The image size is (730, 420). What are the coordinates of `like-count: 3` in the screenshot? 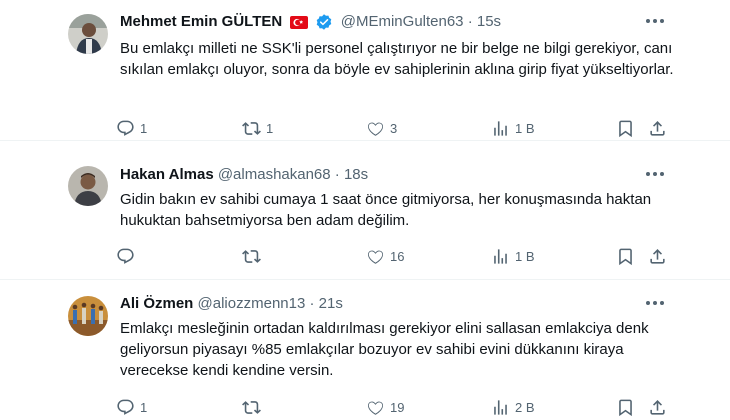 It's located at (394, 128).